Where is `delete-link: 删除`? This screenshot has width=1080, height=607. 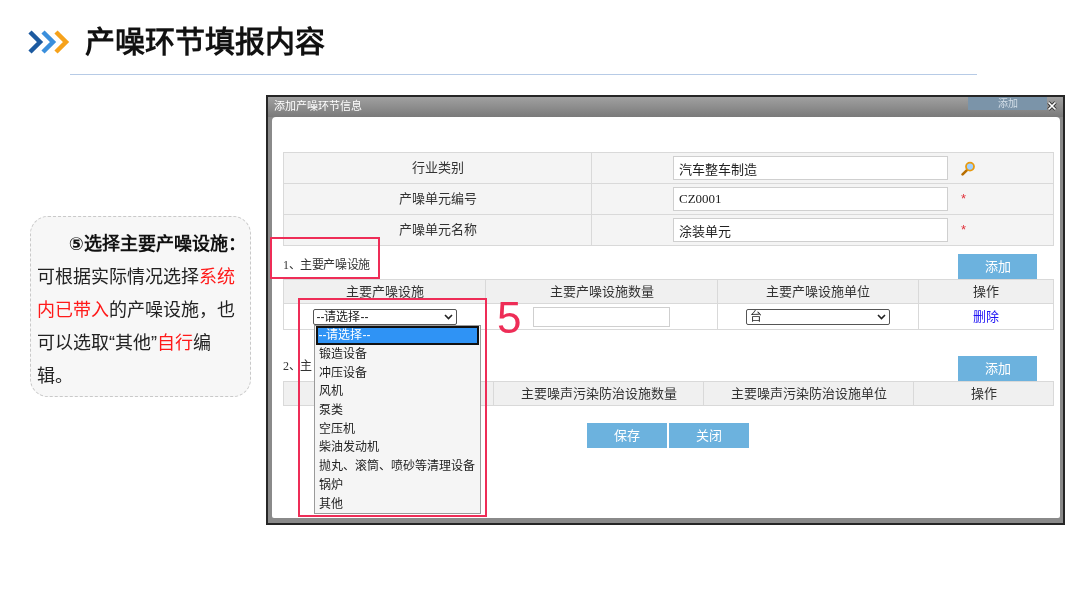 delete-link: 删除 is located at coordinates (986, 316).